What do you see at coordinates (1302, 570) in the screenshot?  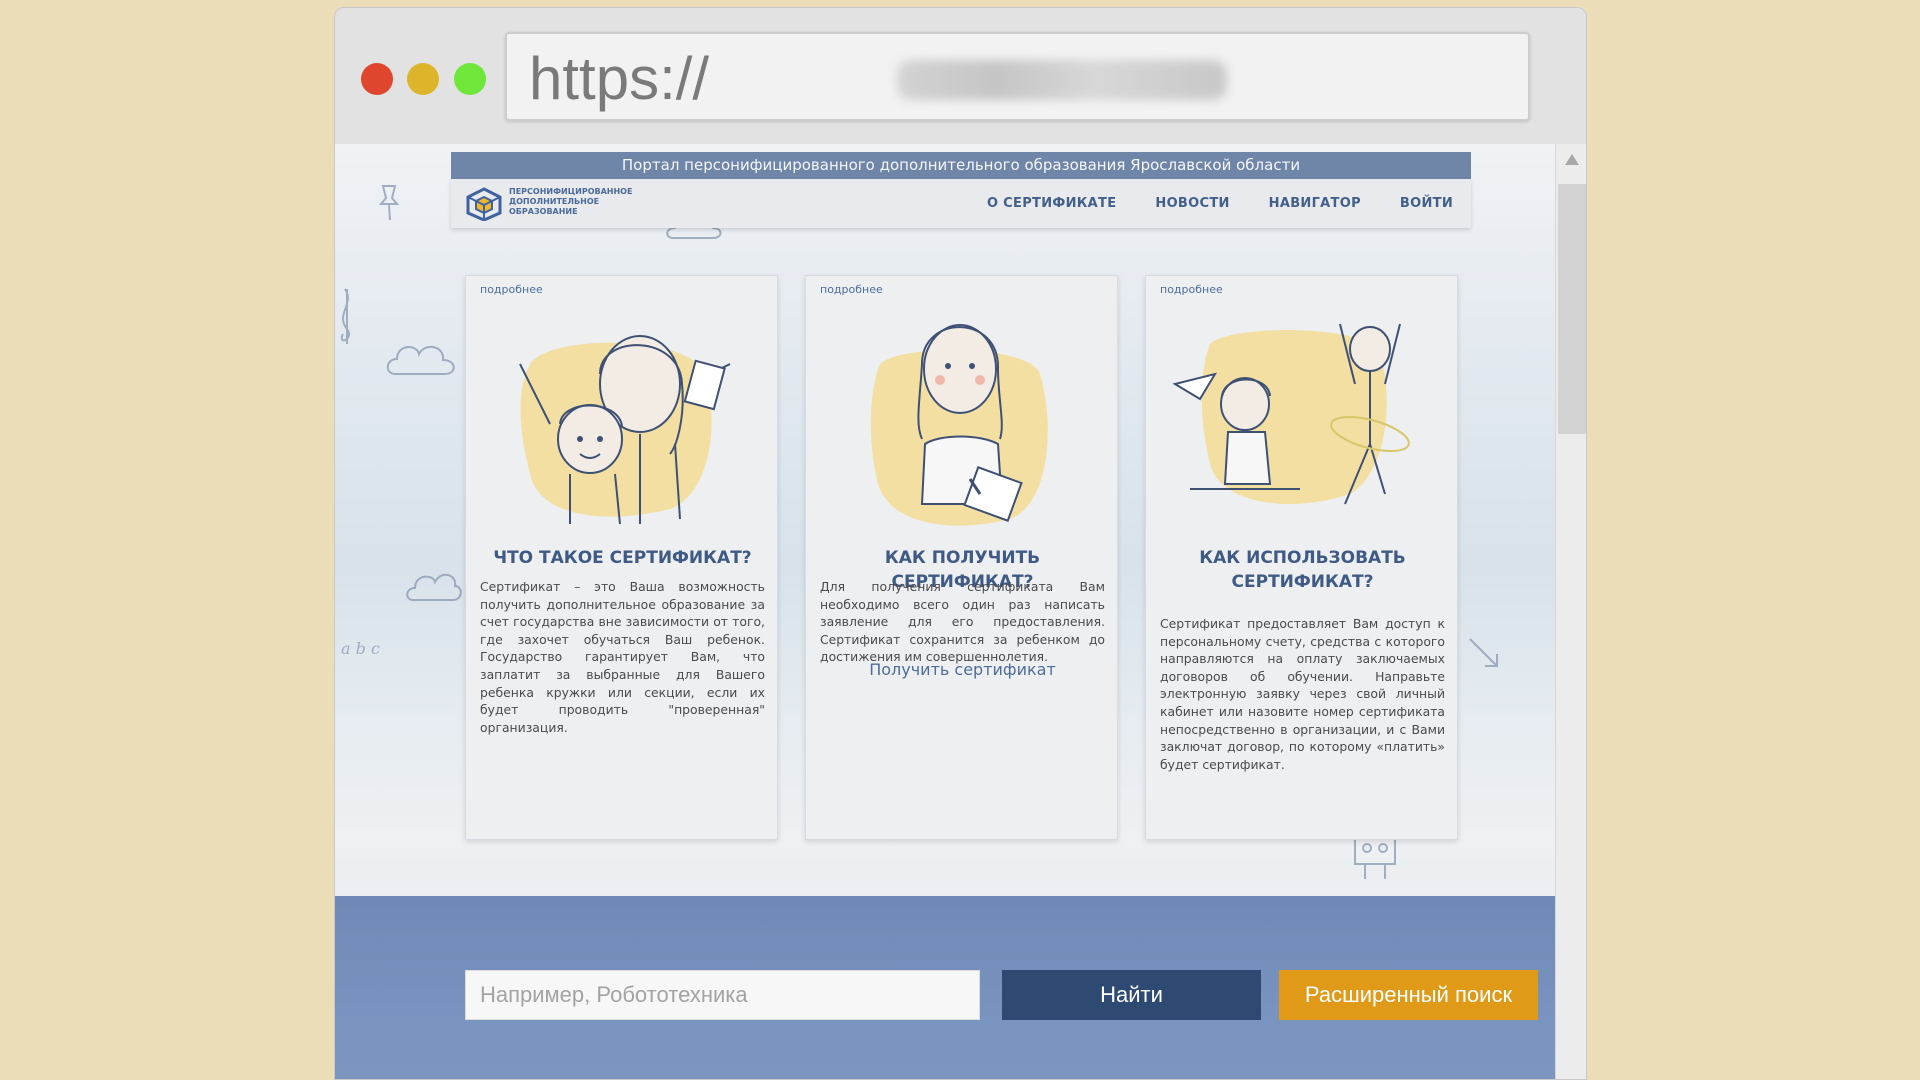 I see `card-title: КАК ИСПОЛЬЗОВАТЬ СЕРТИФИКАТ?` at bounding box center [1302, 570].